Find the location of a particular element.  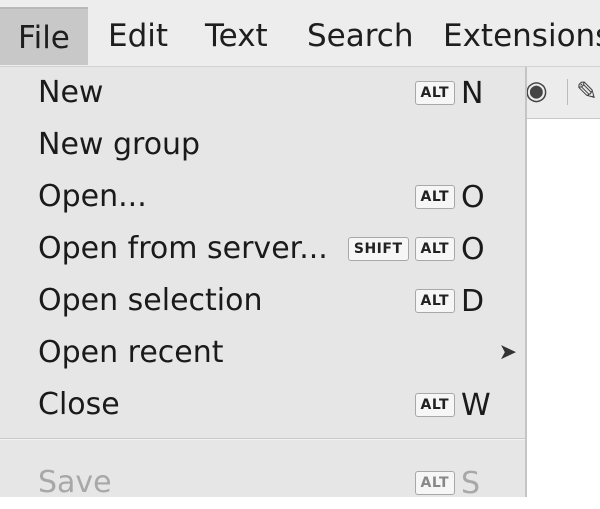

menu-item-open-from-server: Open from server... SHIFT ALT O is located at coordinates (262, 249).